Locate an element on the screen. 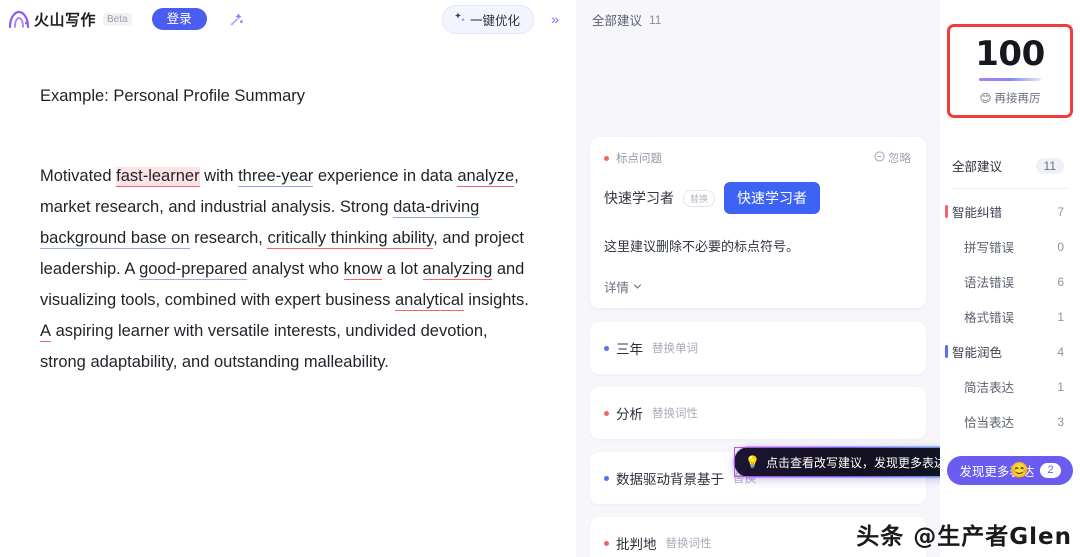 This screenshot has height=557, width=1080. category-row: 格式错误 1 is located at coordinates (1010, 316).